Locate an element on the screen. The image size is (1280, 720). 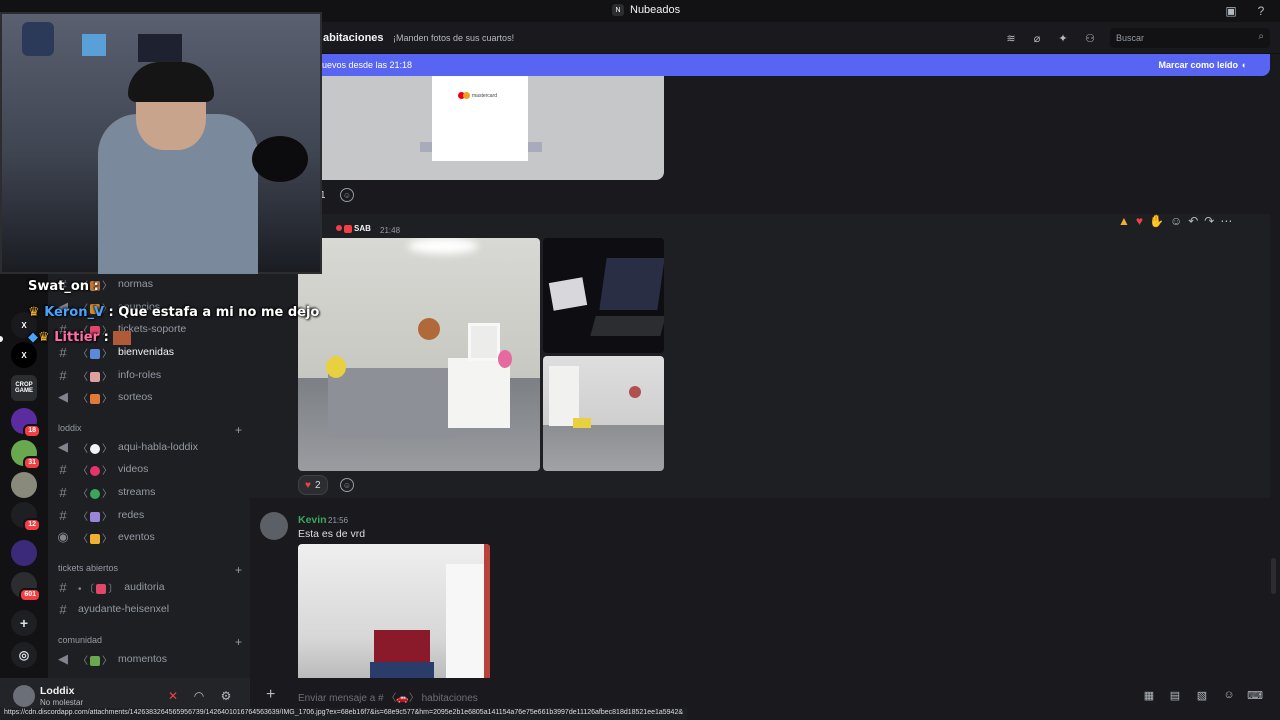
channel-label: momentos is located at coordinates (143, 659).